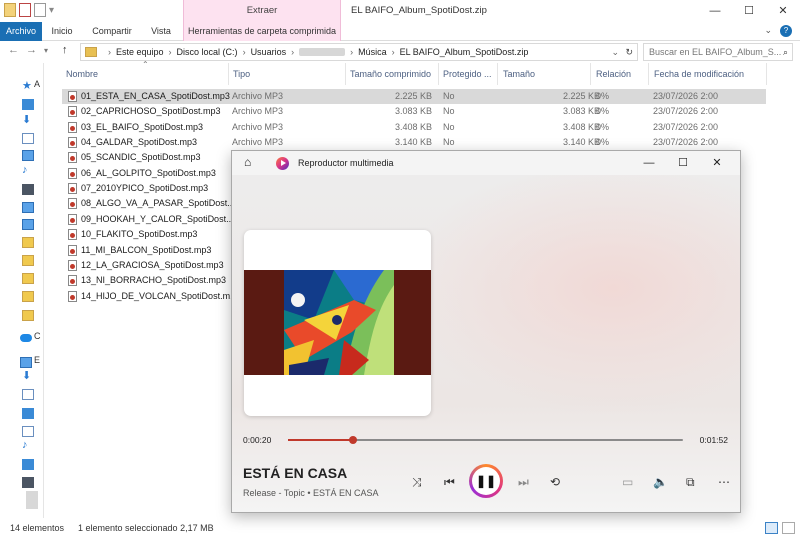 This screenshot has height=537, width=800. Describe the element at coordinates (690, 482) in the screenshot. I see `miniplayer-icon: ⧉` at that location.